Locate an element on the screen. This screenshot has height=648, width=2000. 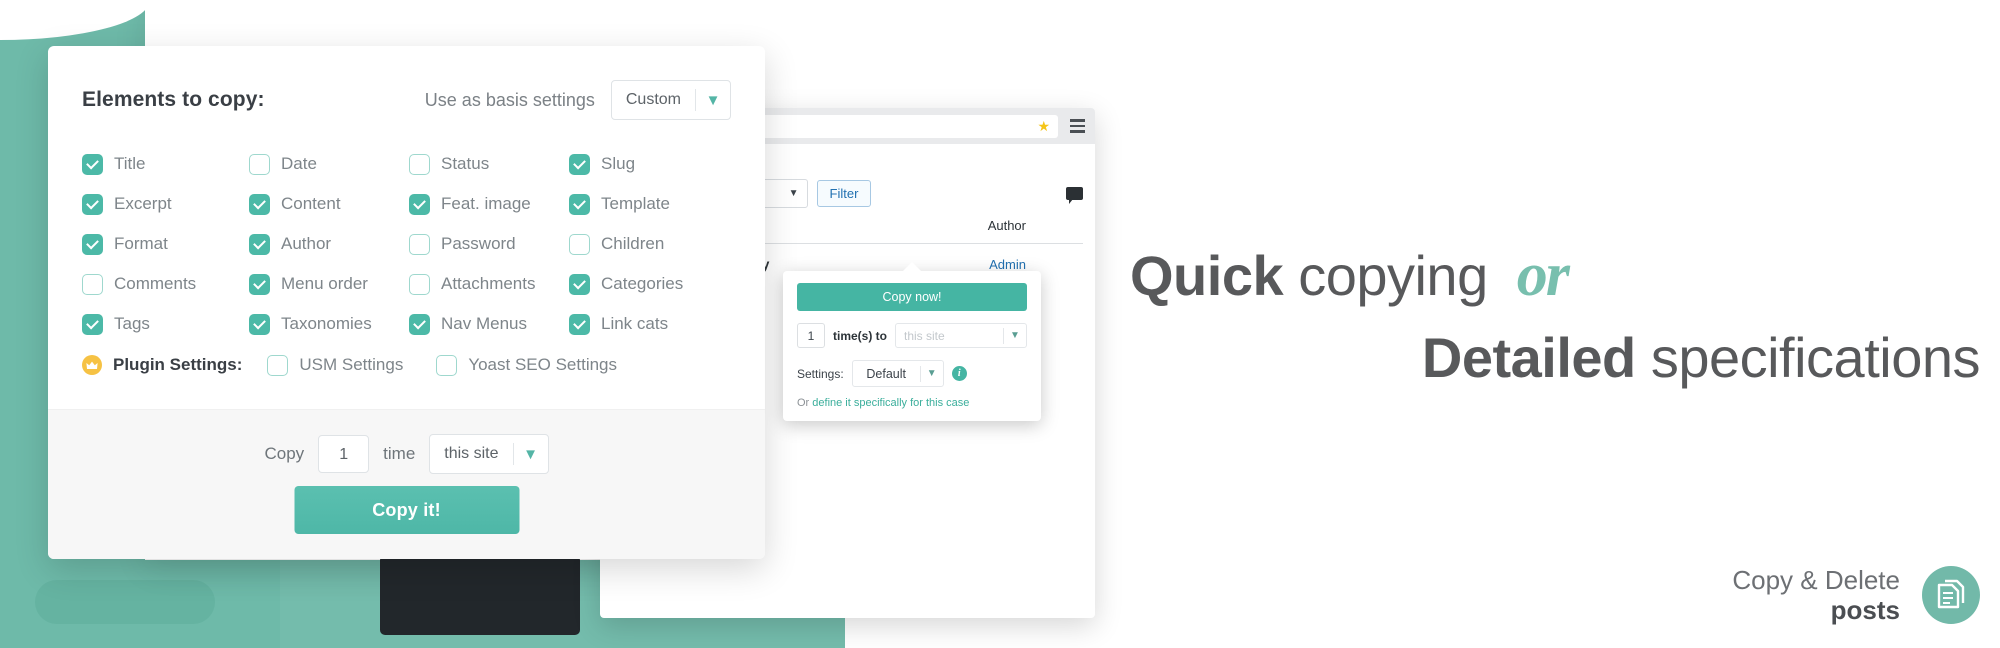
checkbox-label: Children is located at coordinates (633, 243).